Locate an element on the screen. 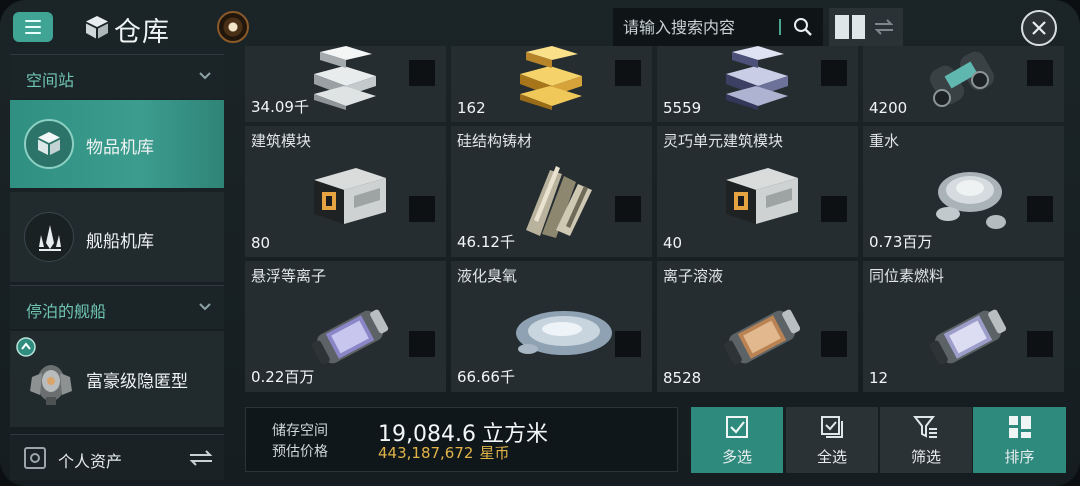 The image size is (1080, 486). item-card: 162 is located at coordinates (551, 84).